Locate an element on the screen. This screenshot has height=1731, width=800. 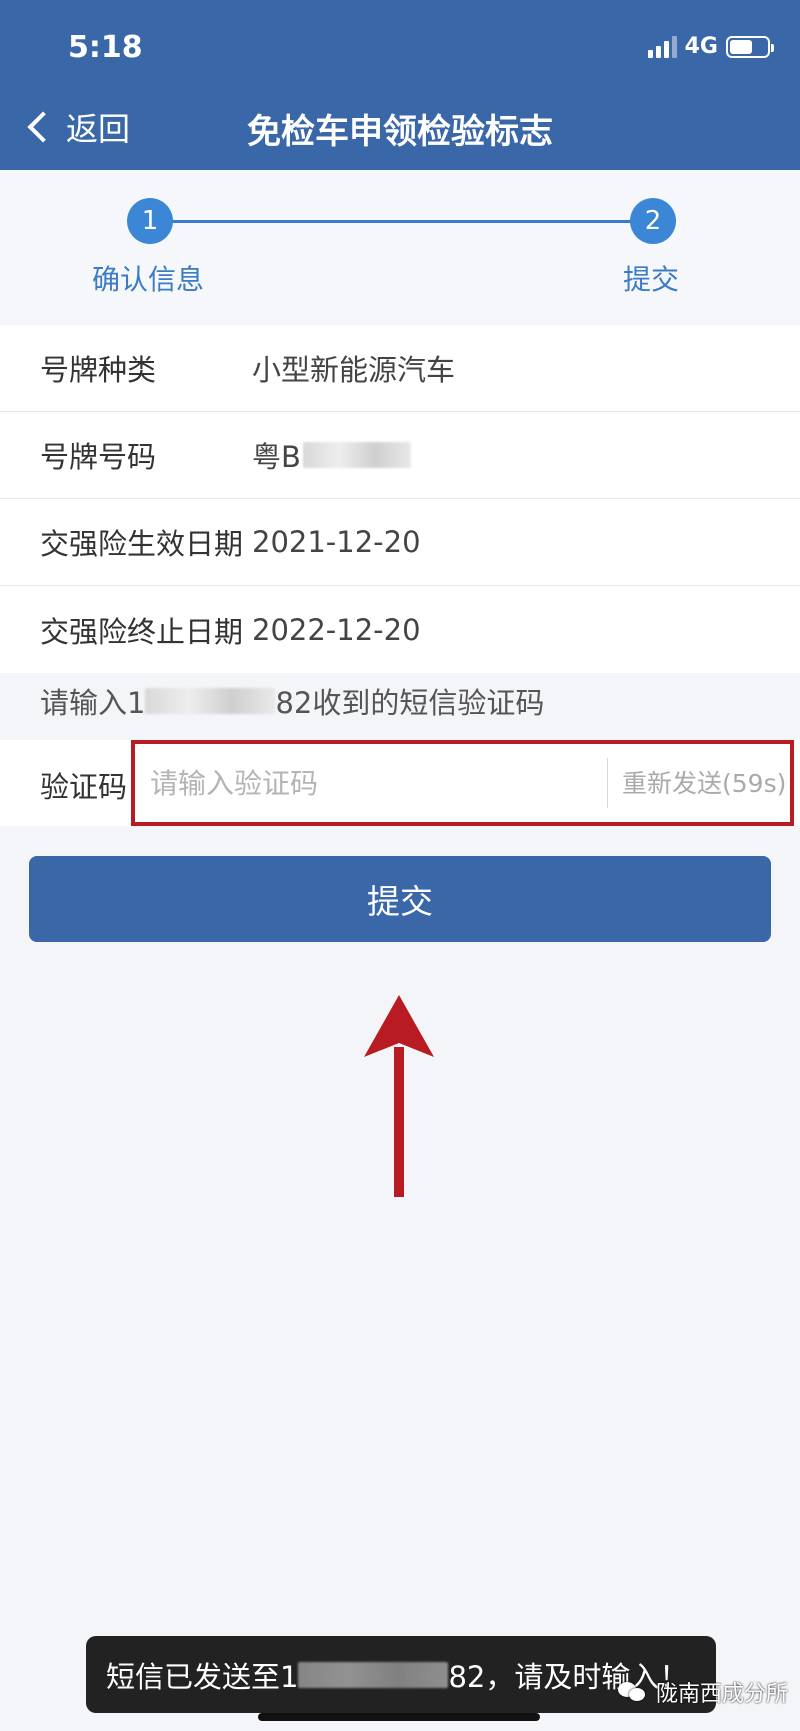
arrow-up-icon is located at coordinates (399, 1096).